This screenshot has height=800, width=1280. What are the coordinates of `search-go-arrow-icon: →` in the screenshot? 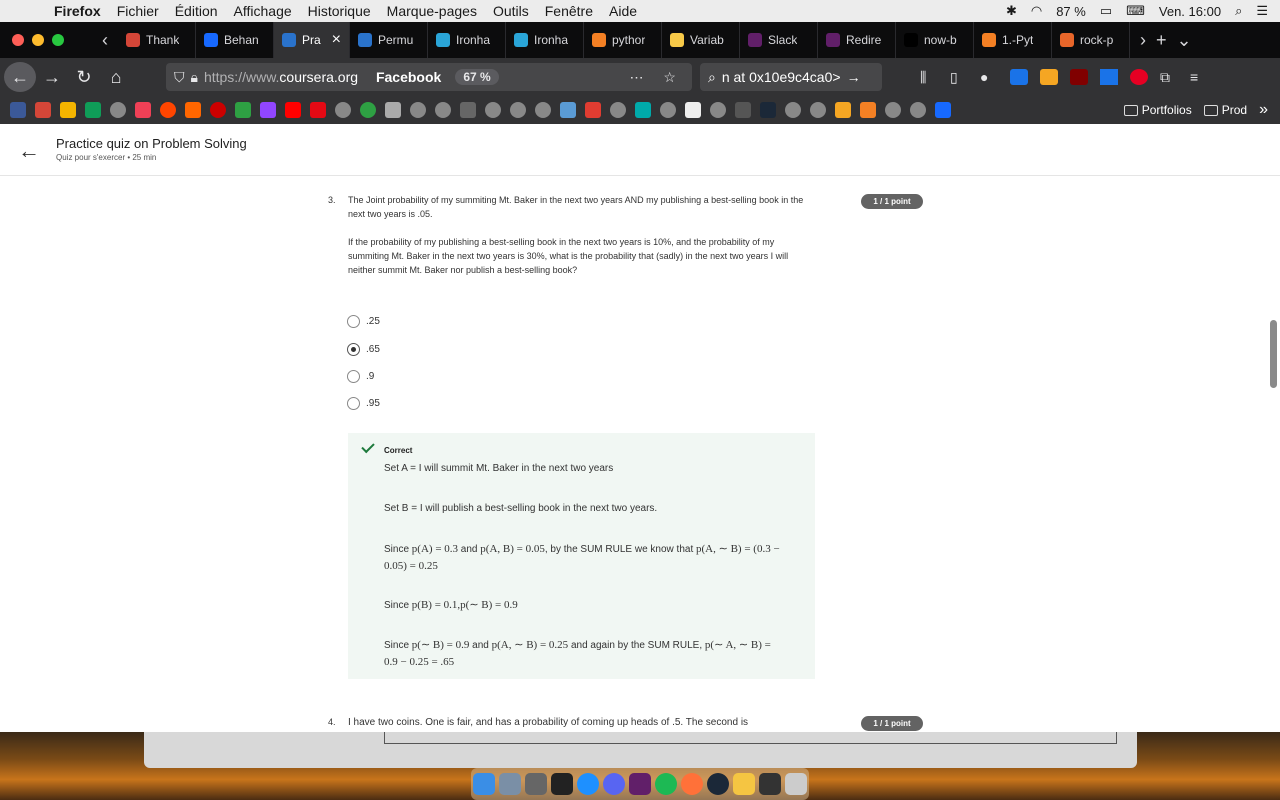 It's located at (854, 77).